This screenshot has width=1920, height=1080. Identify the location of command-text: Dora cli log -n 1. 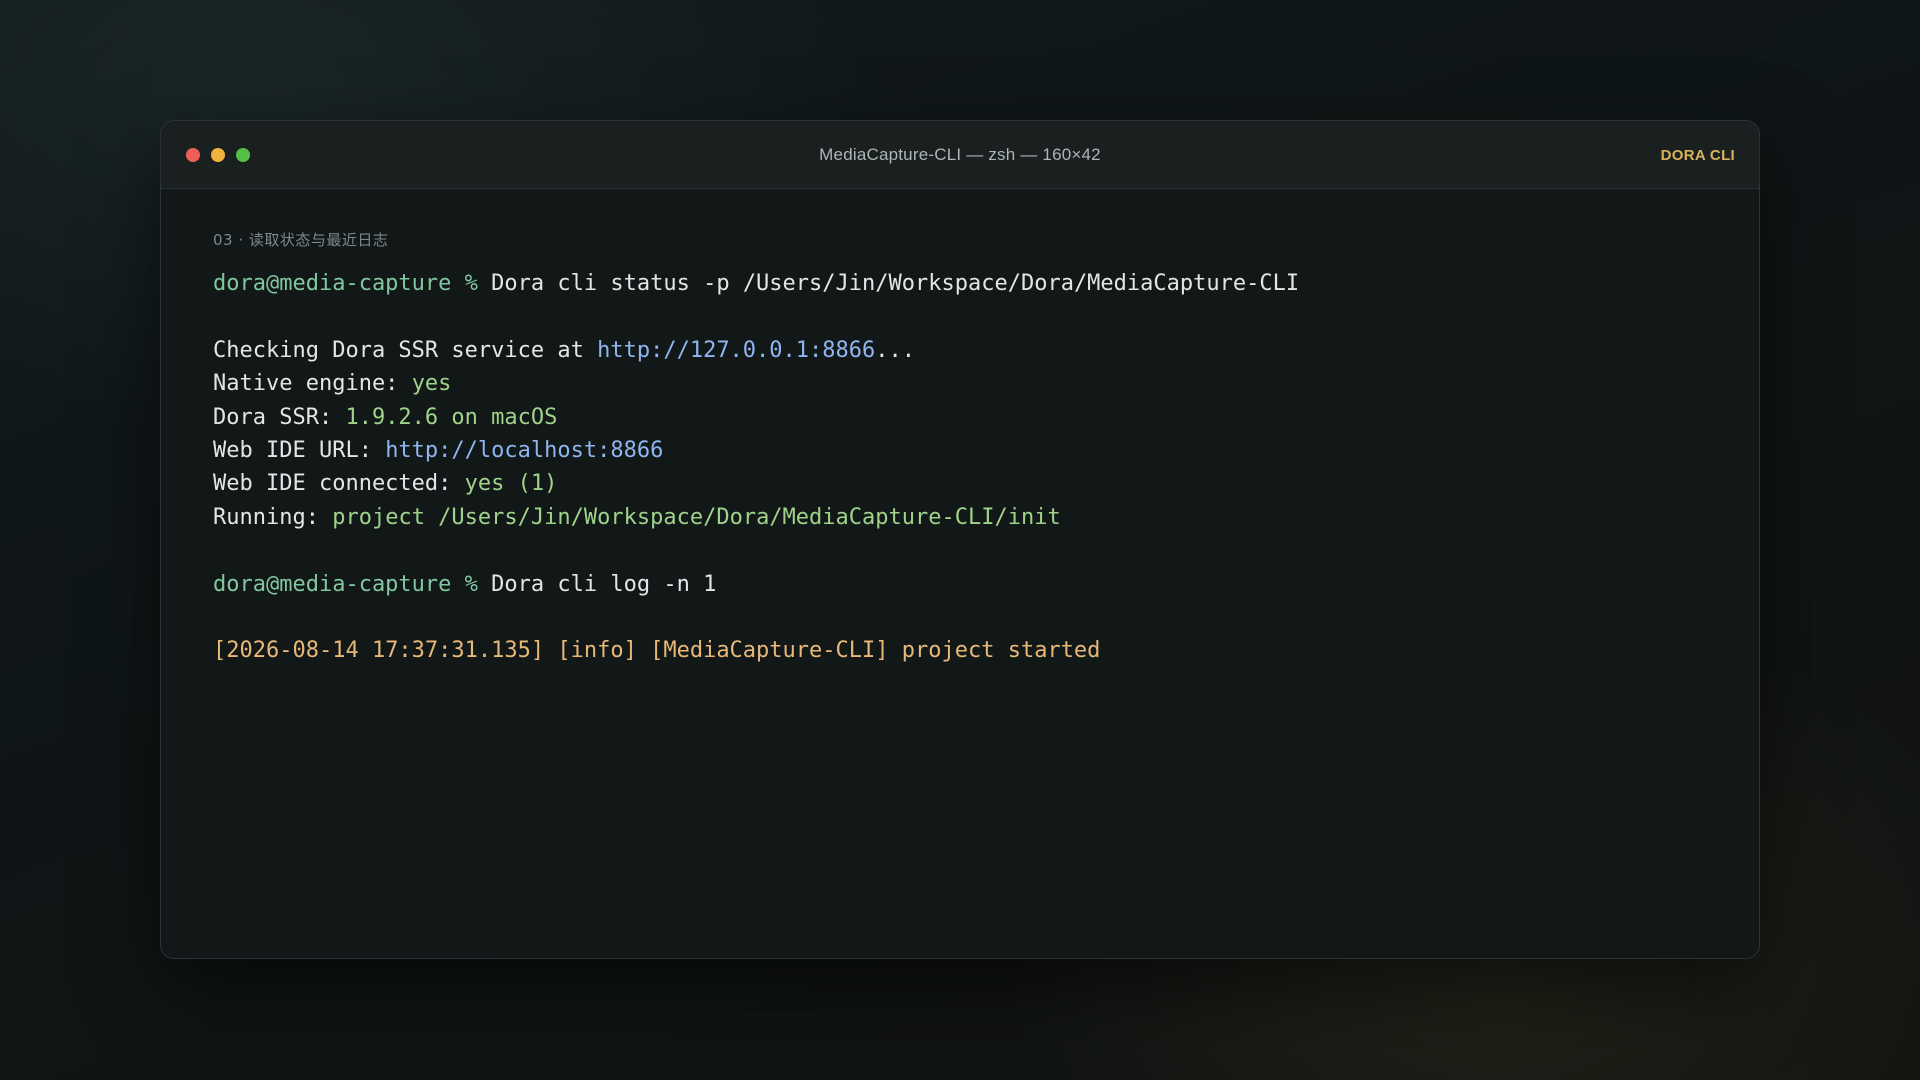
(604, 584).